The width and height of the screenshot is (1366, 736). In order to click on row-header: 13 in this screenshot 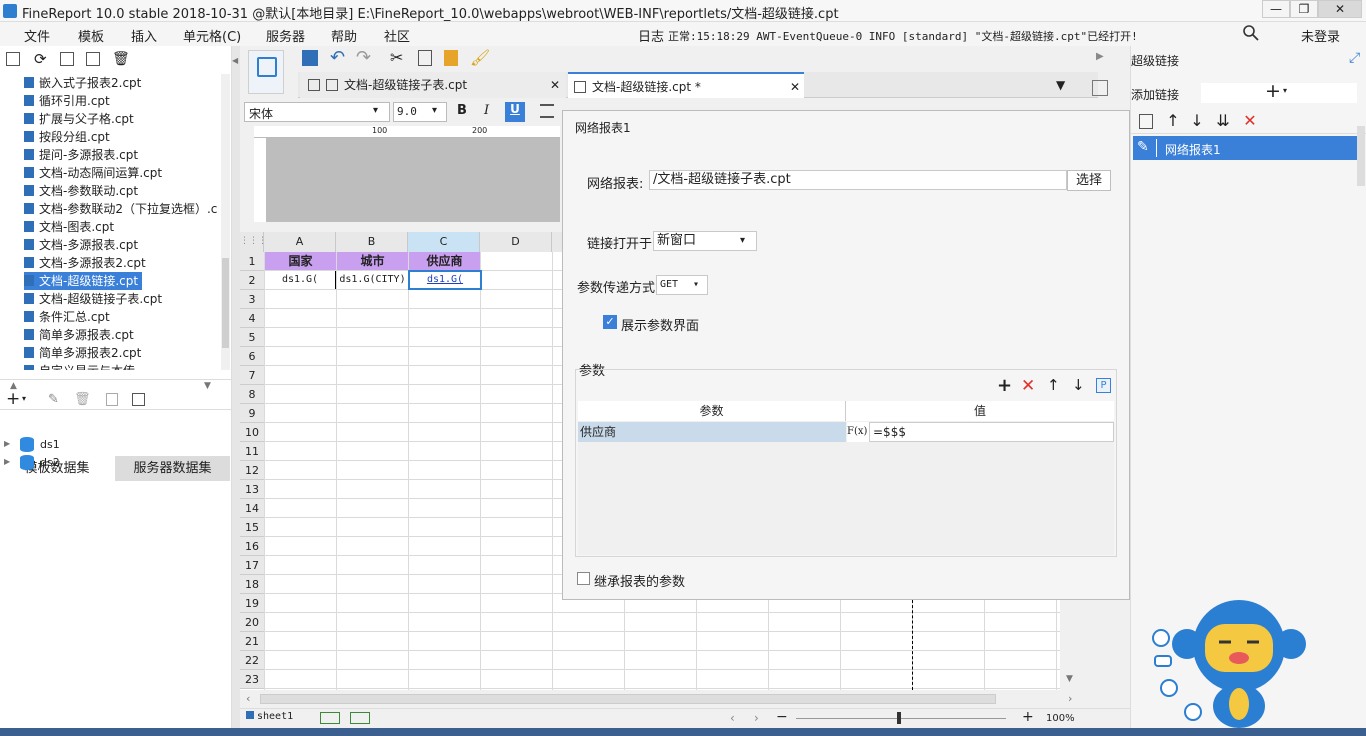, I will do `click(252, 489)`.